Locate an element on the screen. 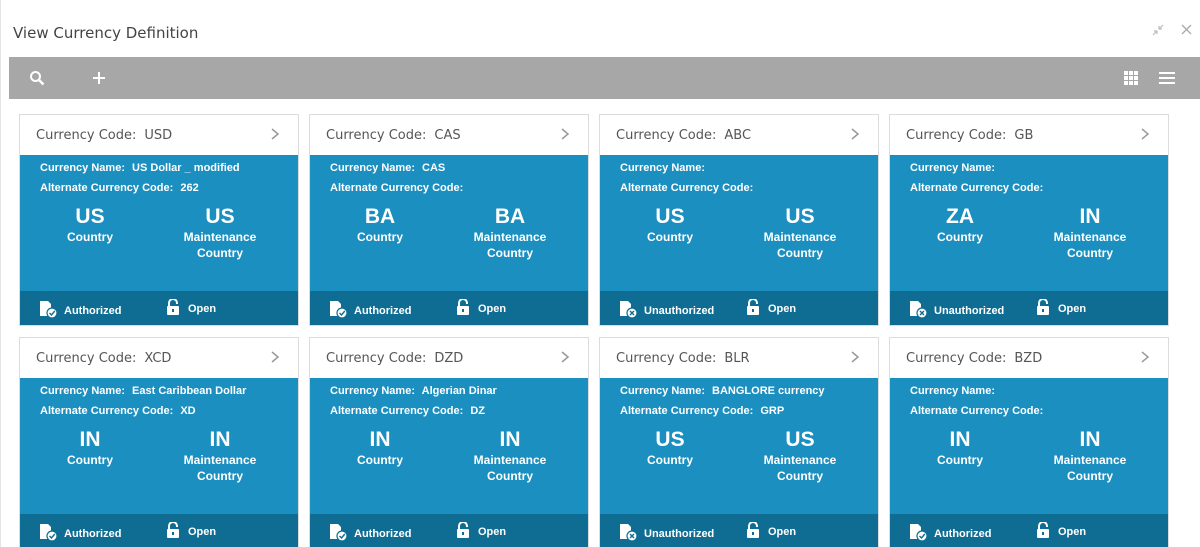 The height and width of the screenshot is (547, 1200). grid-view-icon is located at coordinates (1131, 78).